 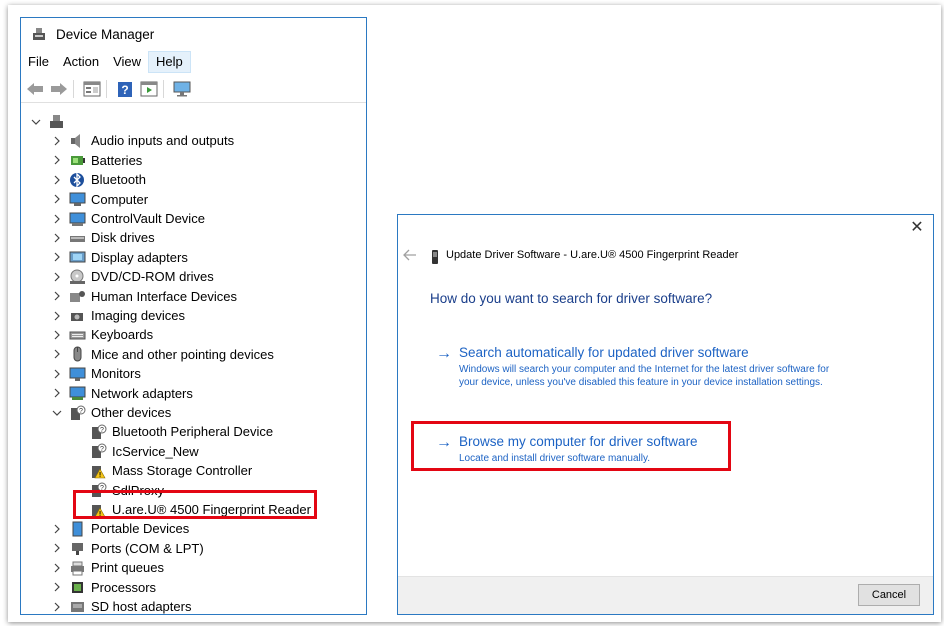 I want to click on run-icon, so click(x=149, y=89).